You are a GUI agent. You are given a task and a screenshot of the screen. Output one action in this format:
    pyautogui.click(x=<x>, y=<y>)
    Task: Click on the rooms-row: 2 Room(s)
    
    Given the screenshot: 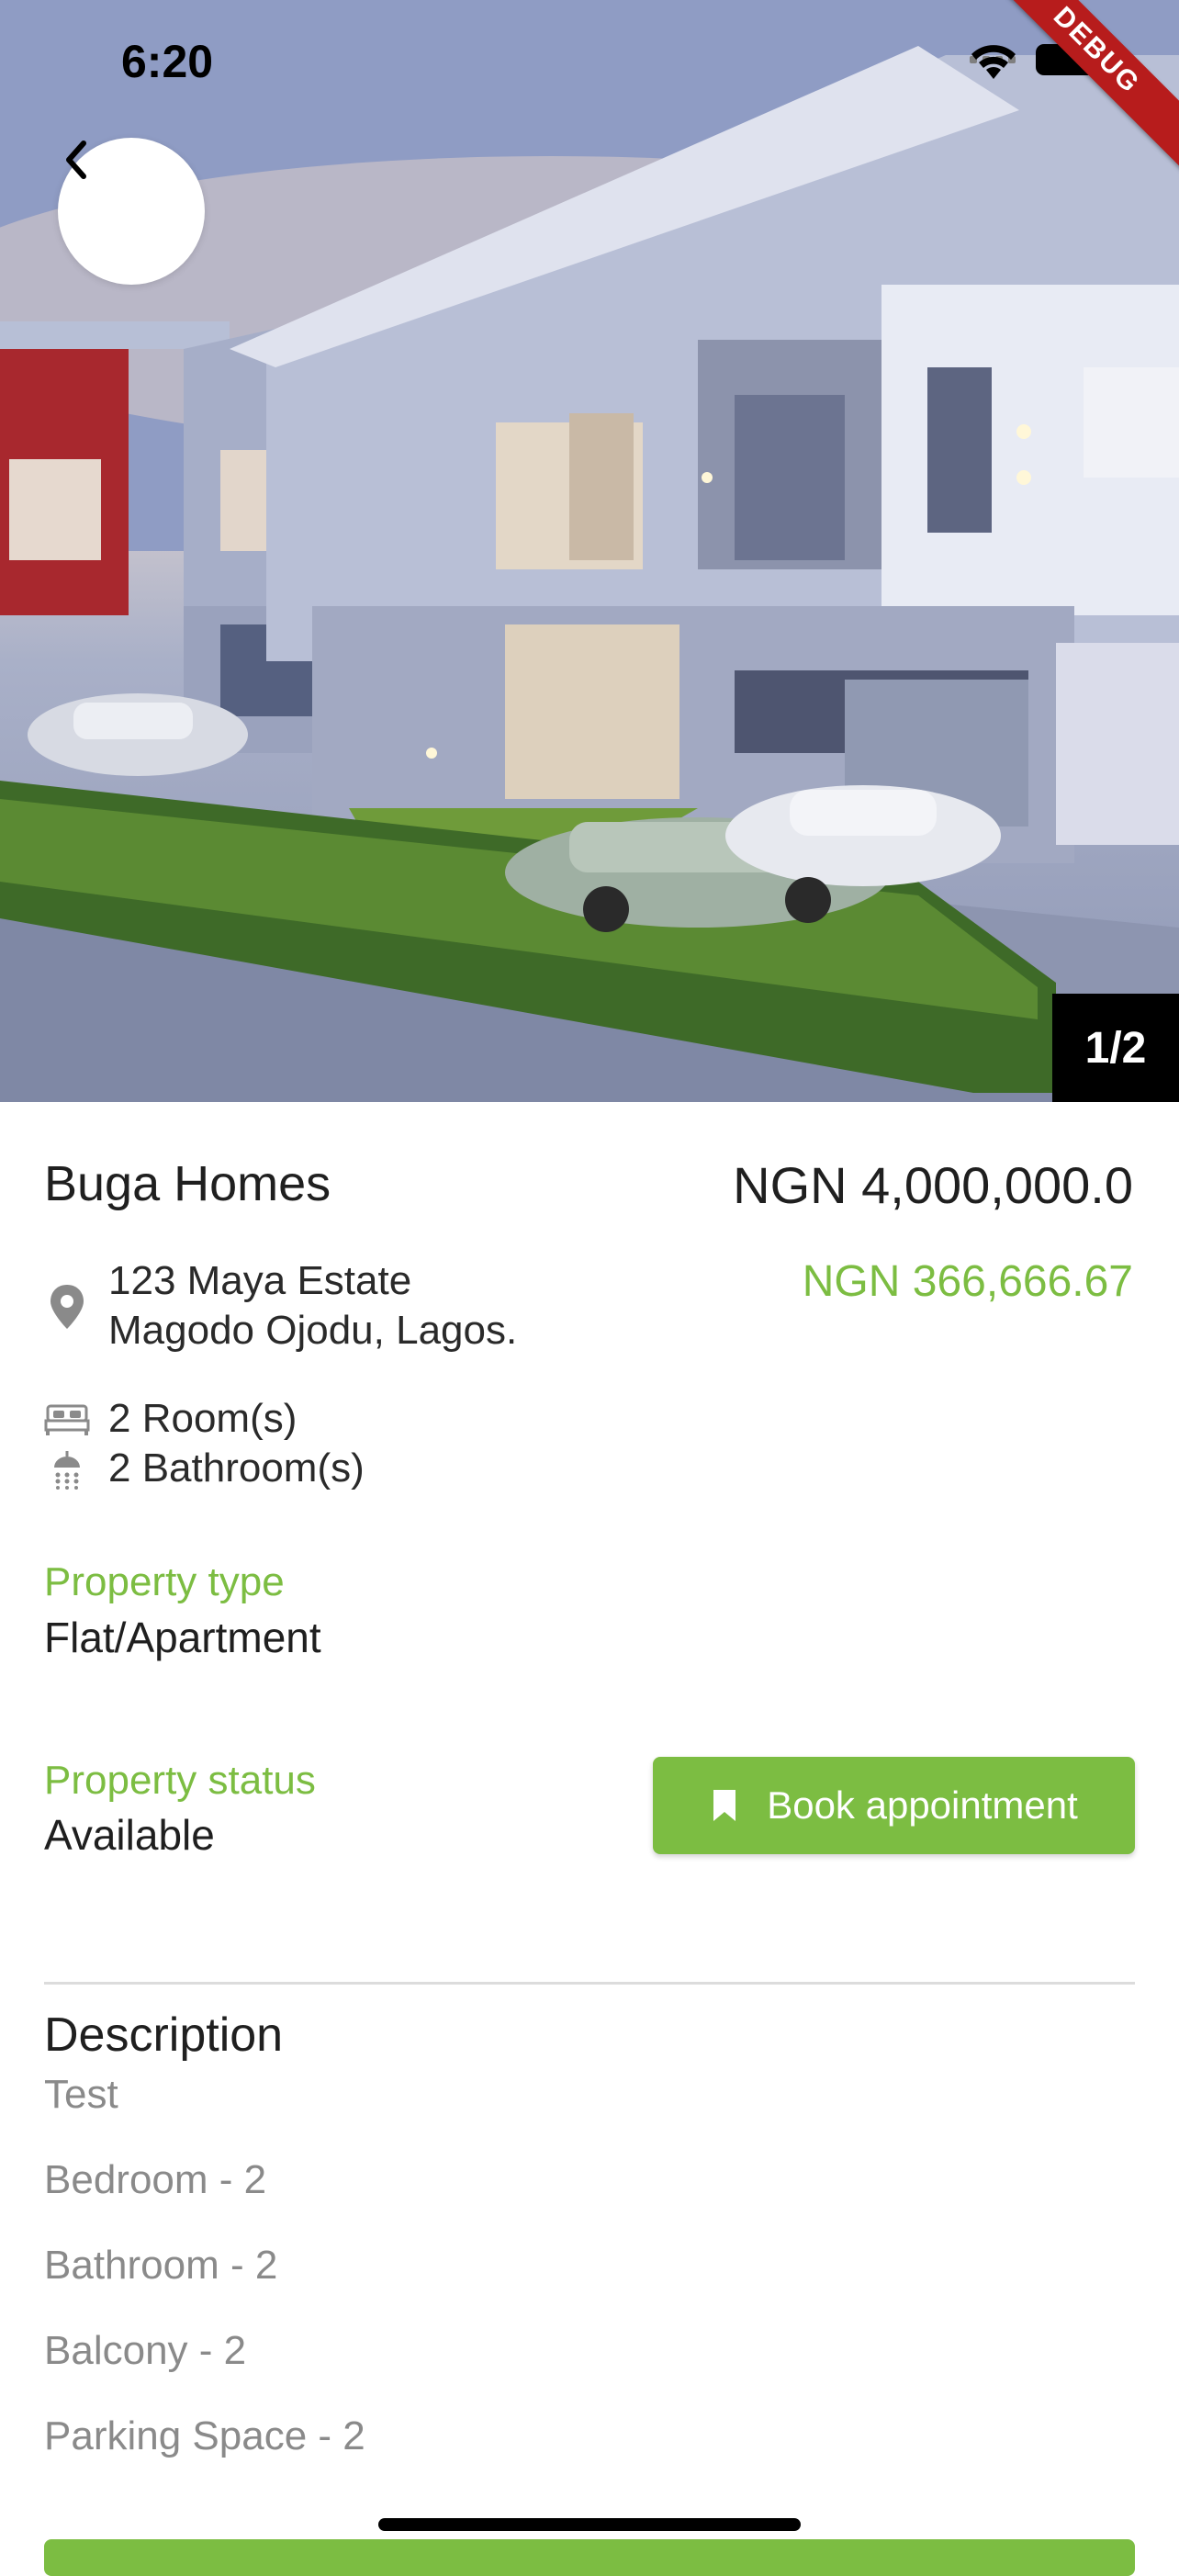 What is the action you would take?
    pyautogui.click(x=170, y=1419)
    